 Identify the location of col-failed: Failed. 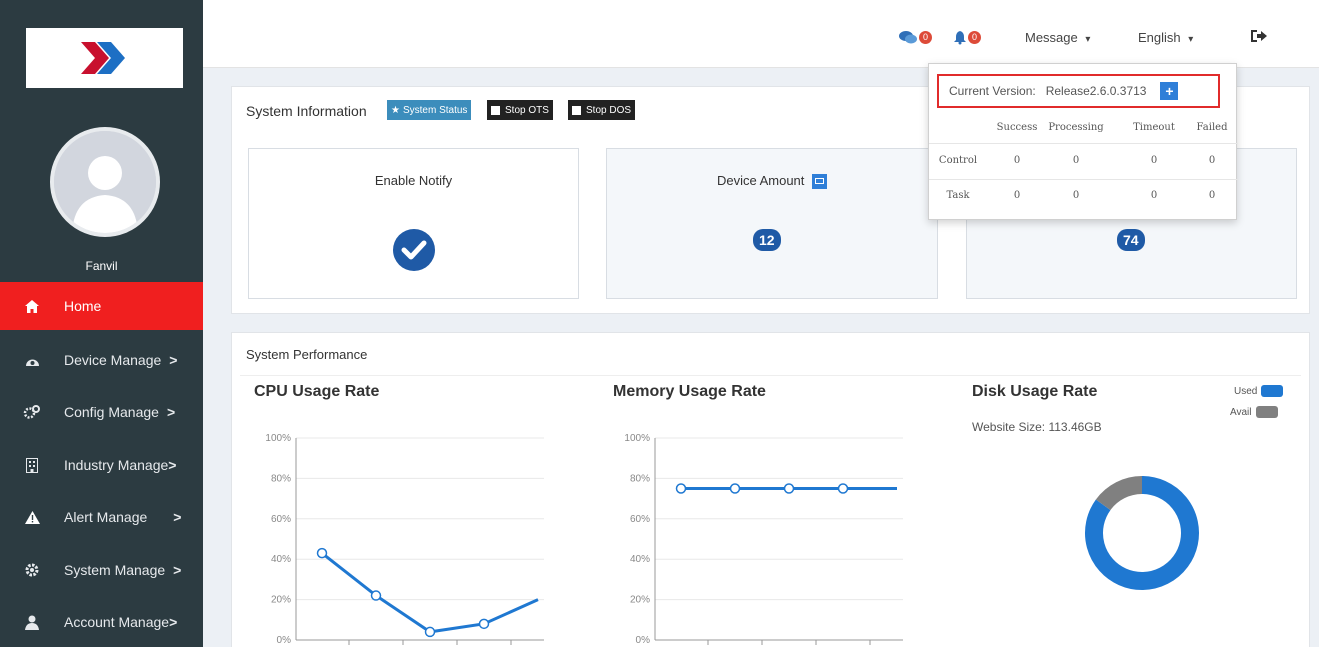
(1212, 127).